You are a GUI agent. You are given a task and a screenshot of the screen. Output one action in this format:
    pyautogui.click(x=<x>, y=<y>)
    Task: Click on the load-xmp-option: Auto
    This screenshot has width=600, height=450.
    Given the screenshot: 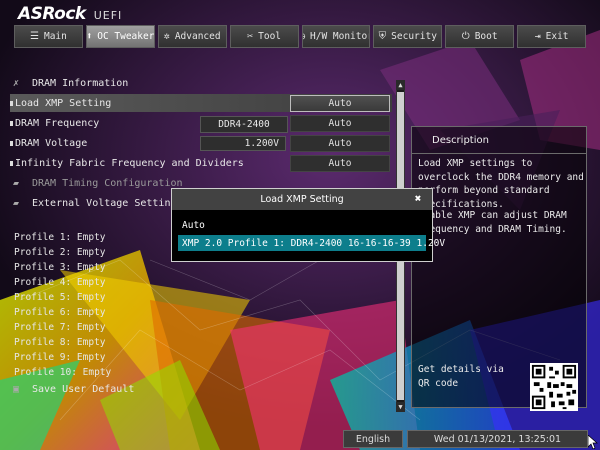 What is the action you would take?
    pyautogui.click(x=340, y=103)
    